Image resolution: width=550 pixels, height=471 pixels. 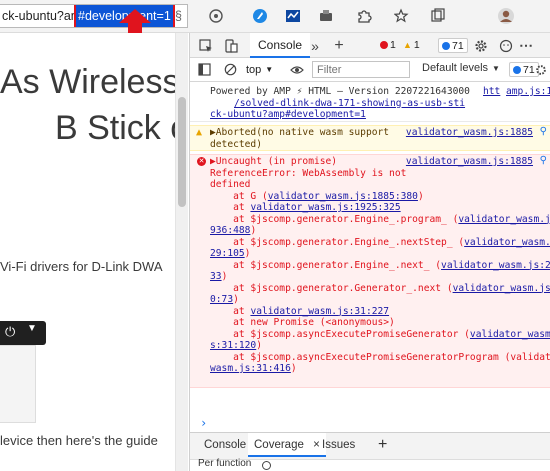 I want to click on device-toolbar-icon, so click(x=231, y=45).